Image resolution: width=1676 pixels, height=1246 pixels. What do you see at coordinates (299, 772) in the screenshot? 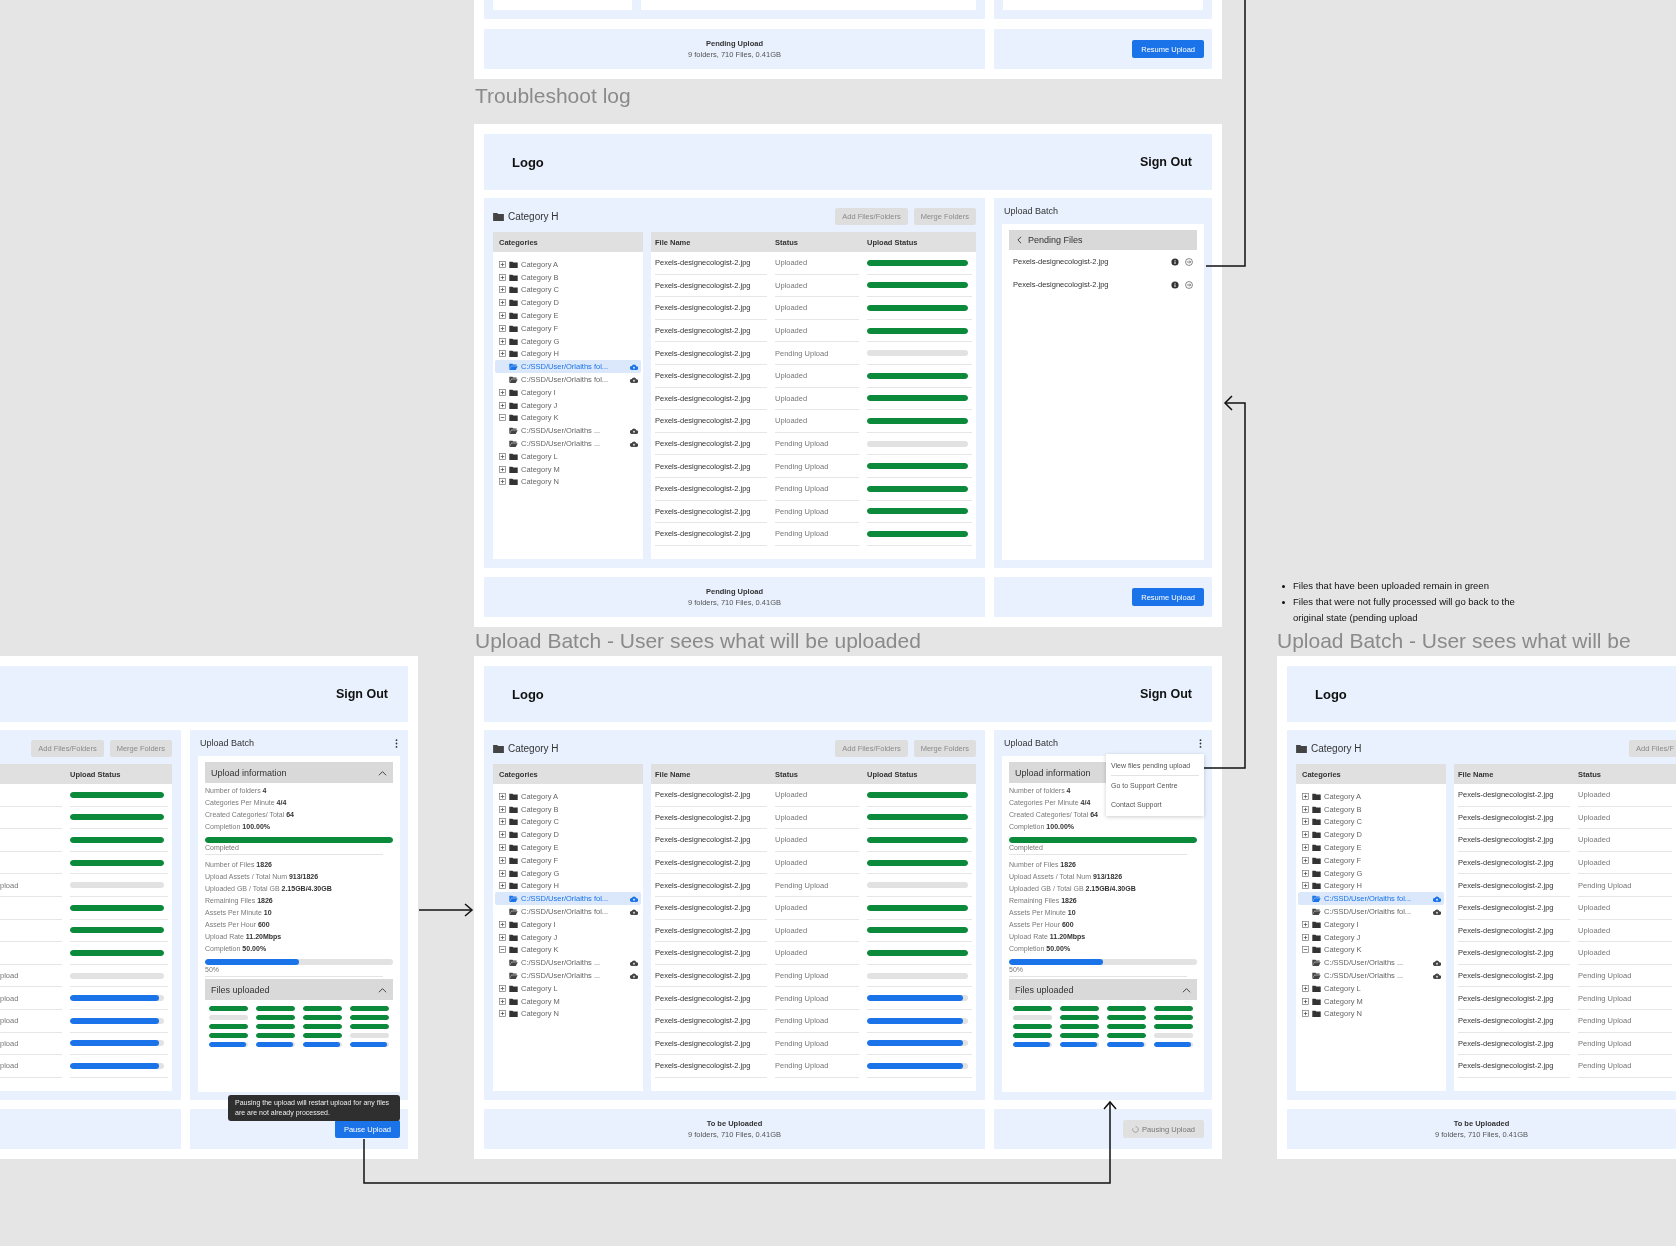
I see `section-toggle: Upload information` at bounding box center [299, 772].